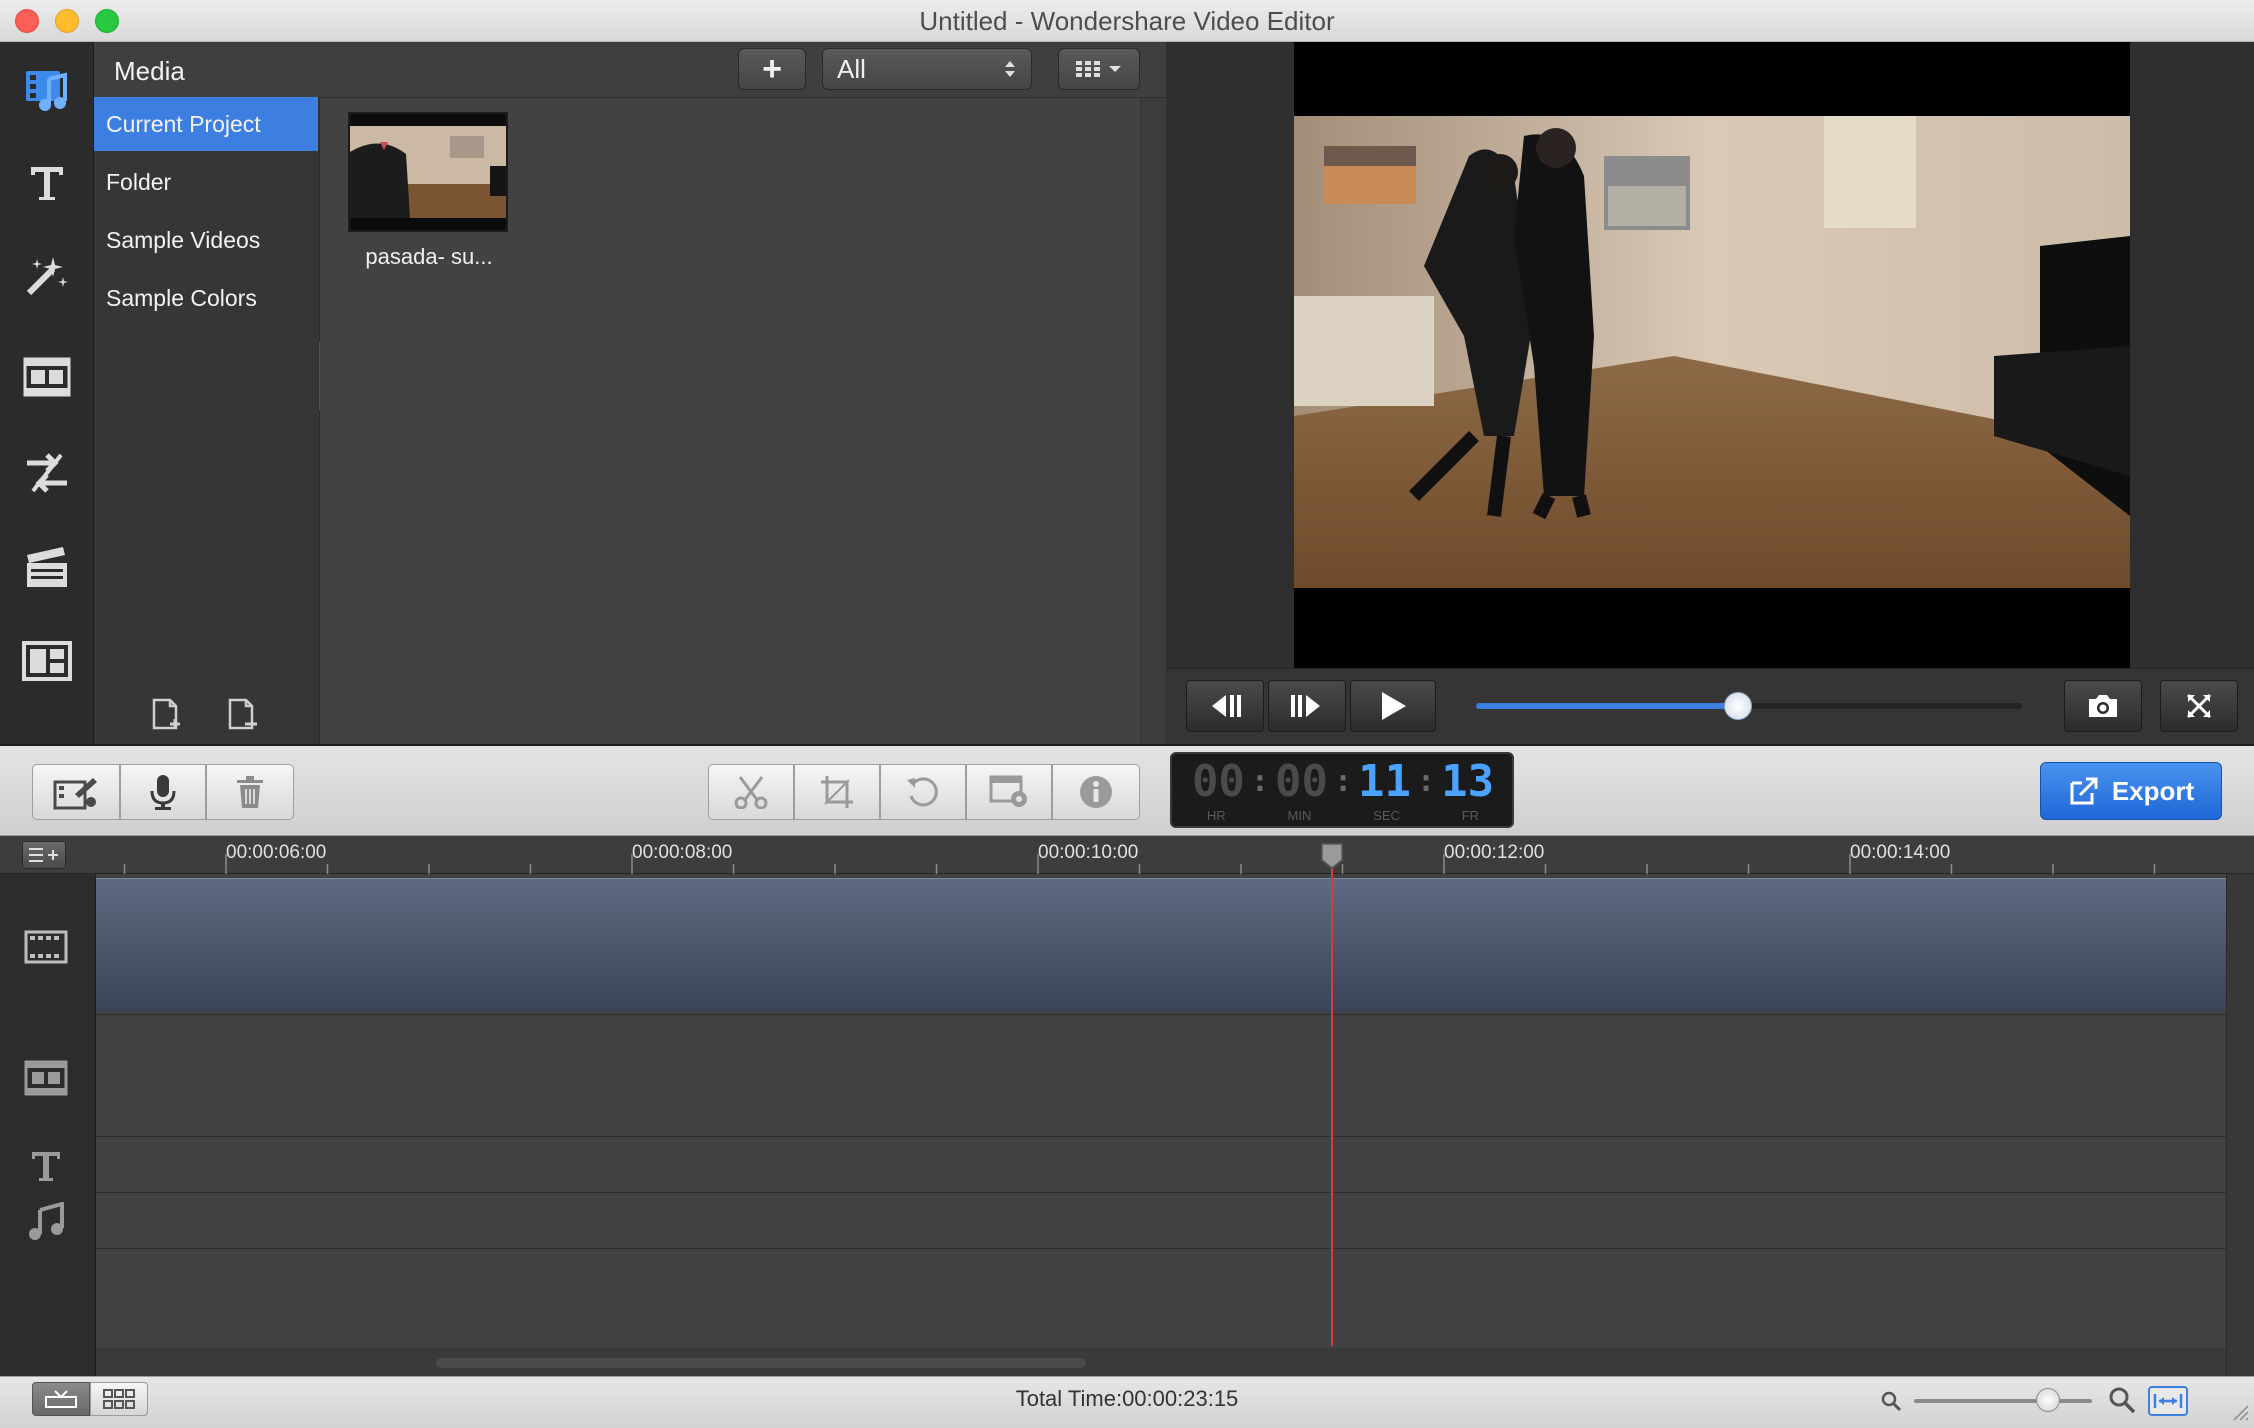 Image resolution: width=2254 pixels, height=1428 pixels. What do you see at coordinates (47, 567) in the screenshot?
I see `intro-credit-icon` at bounding box center [47, 567].